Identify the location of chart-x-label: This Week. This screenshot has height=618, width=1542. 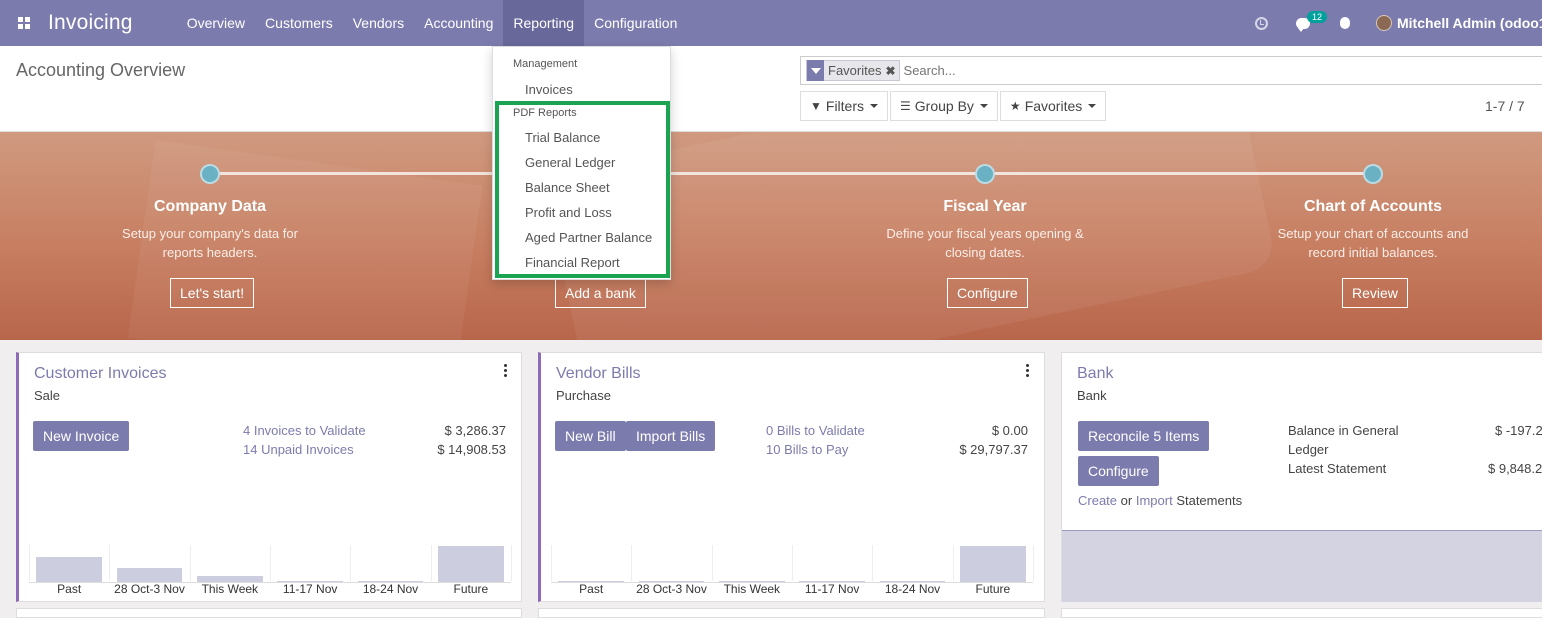
(230, 589).